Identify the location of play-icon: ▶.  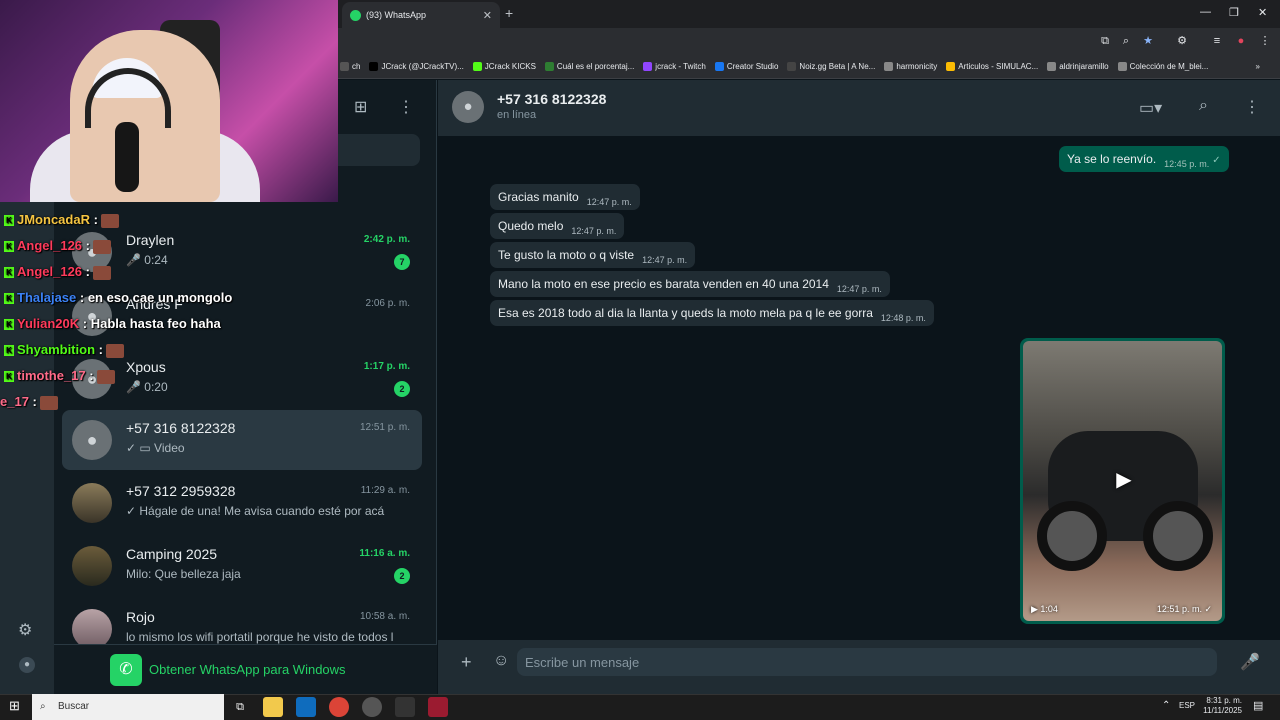
(1124, 480).